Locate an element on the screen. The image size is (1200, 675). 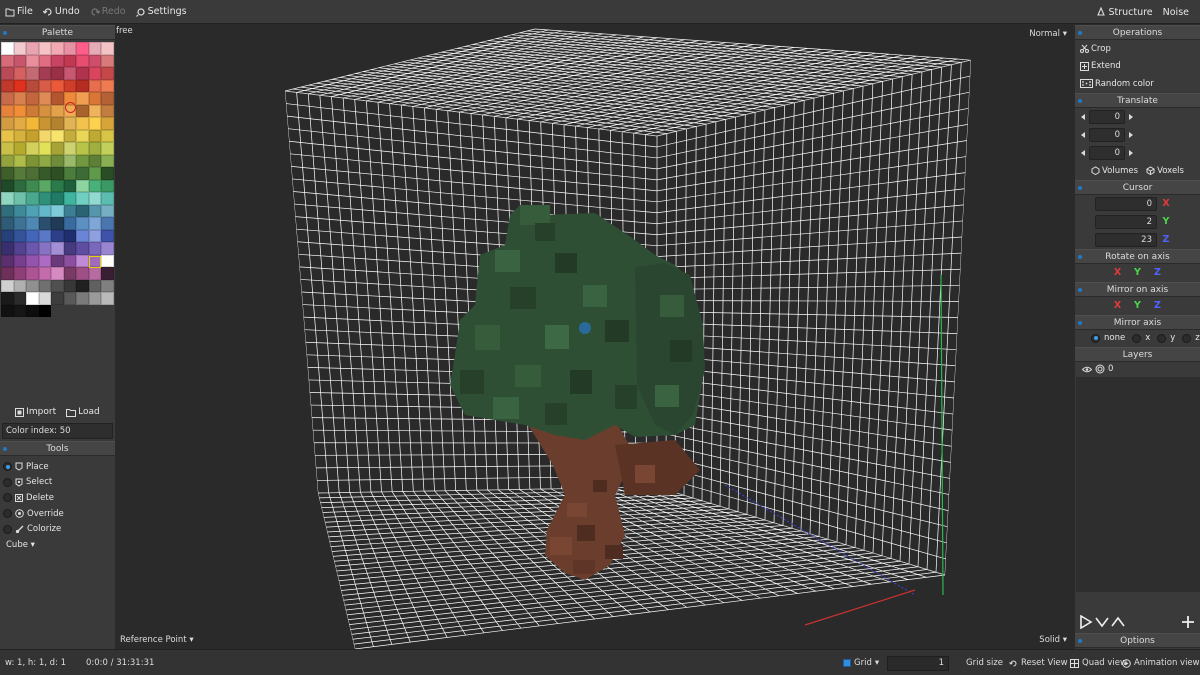
reset-view-button: Reset View is located at coordinates (1038, 662).